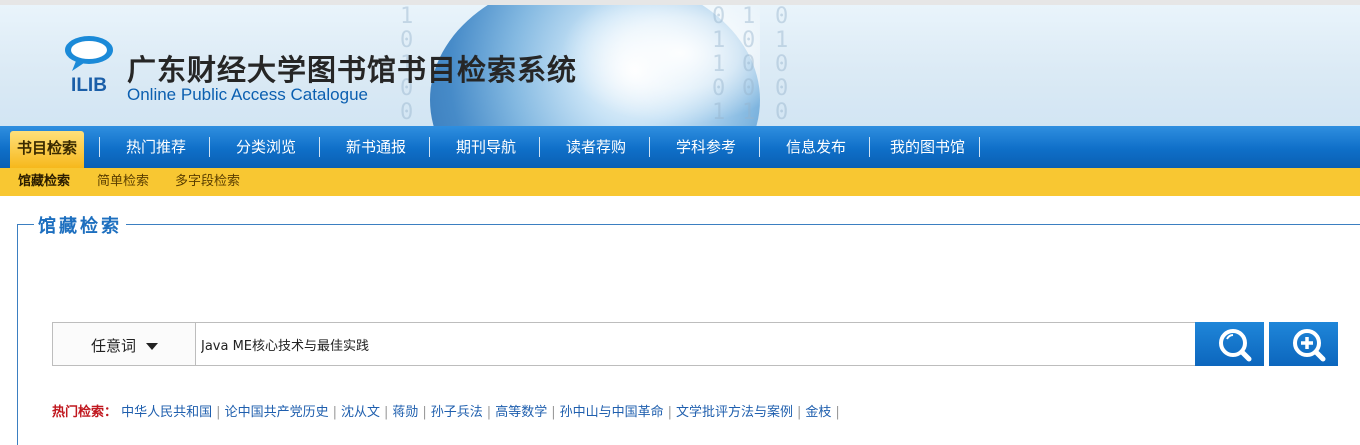  I want to click on ilib-logo-icon: ILIB, so click(89, 64).